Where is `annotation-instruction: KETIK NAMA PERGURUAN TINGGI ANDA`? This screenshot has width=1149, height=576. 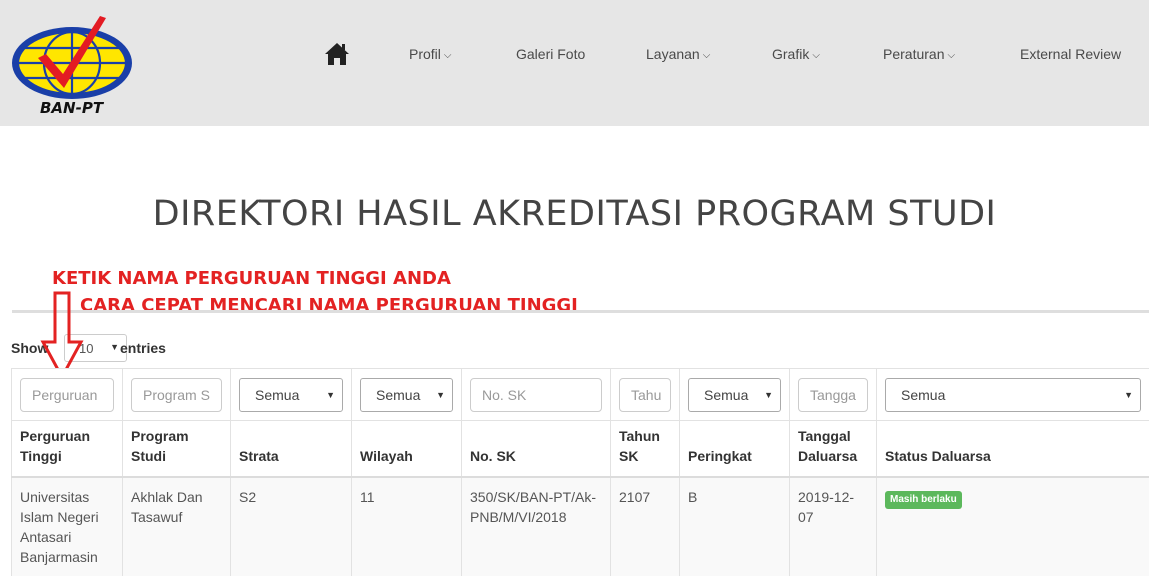 annotation-instruction: KETIK NAMA PERGURUAN TINGGI ANDA is located at coordinates (251, 278).